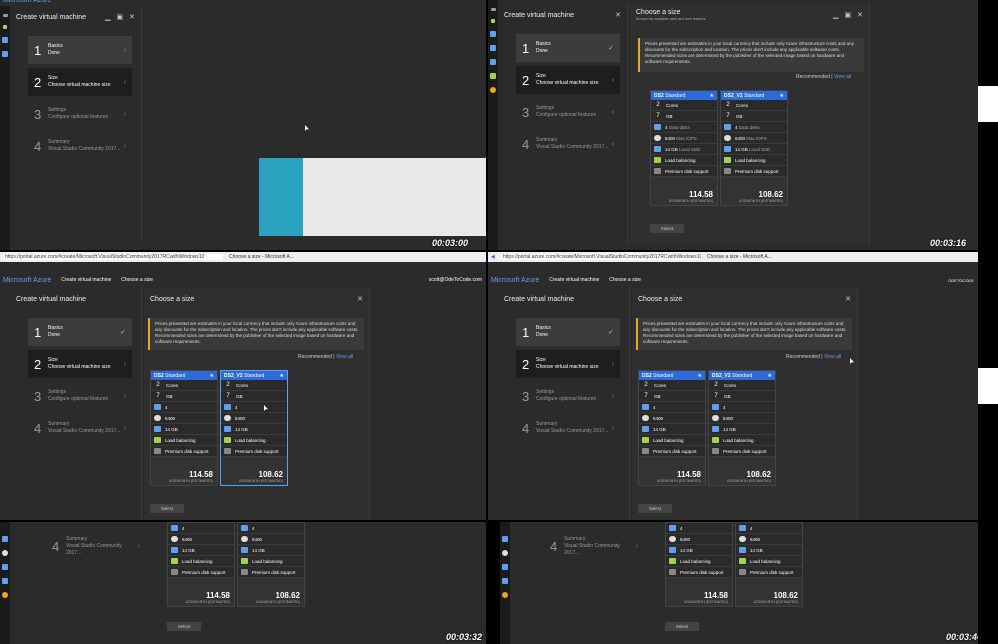 The width and height of the screenshot is (998, 644). I want to click on gauge-icon, so click(157, 418).